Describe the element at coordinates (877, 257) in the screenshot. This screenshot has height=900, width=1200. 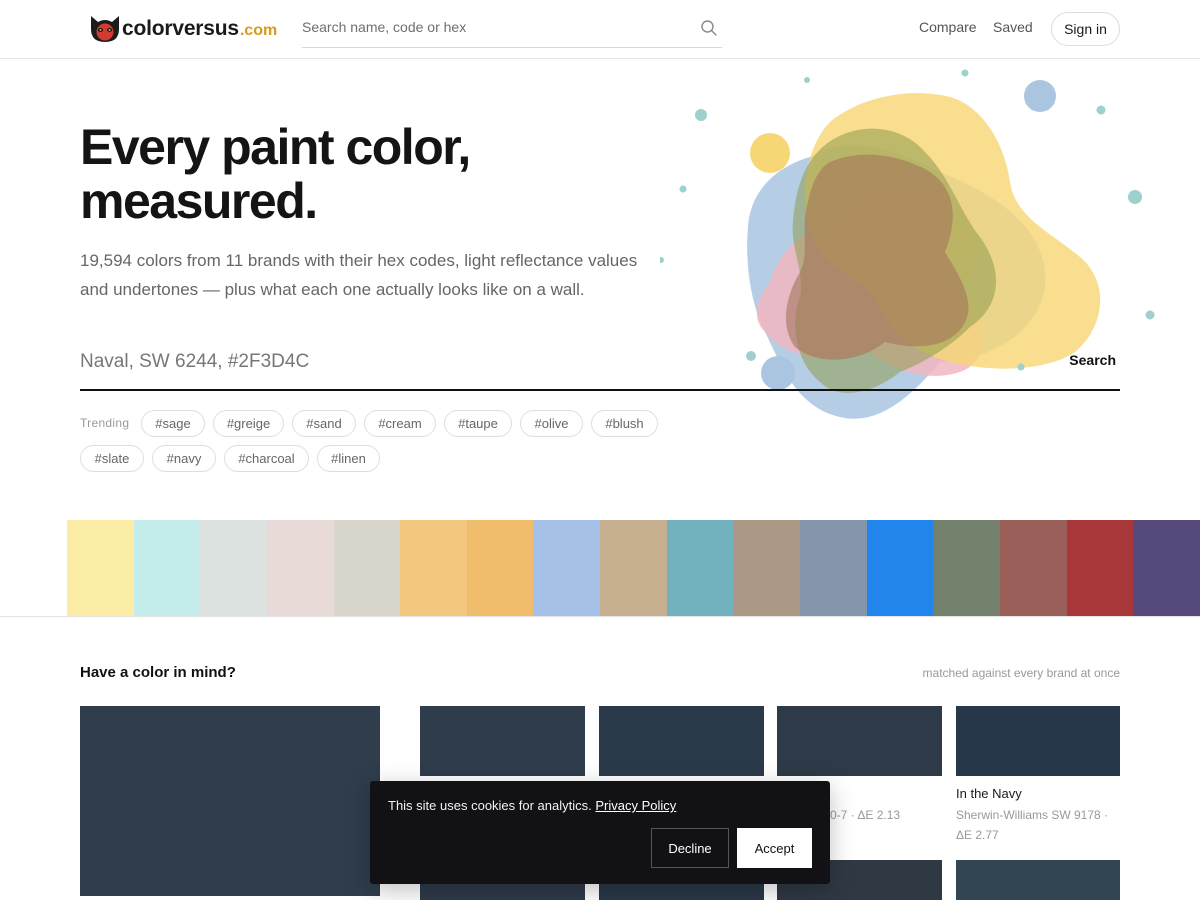
I see `blob-brown` at that location.